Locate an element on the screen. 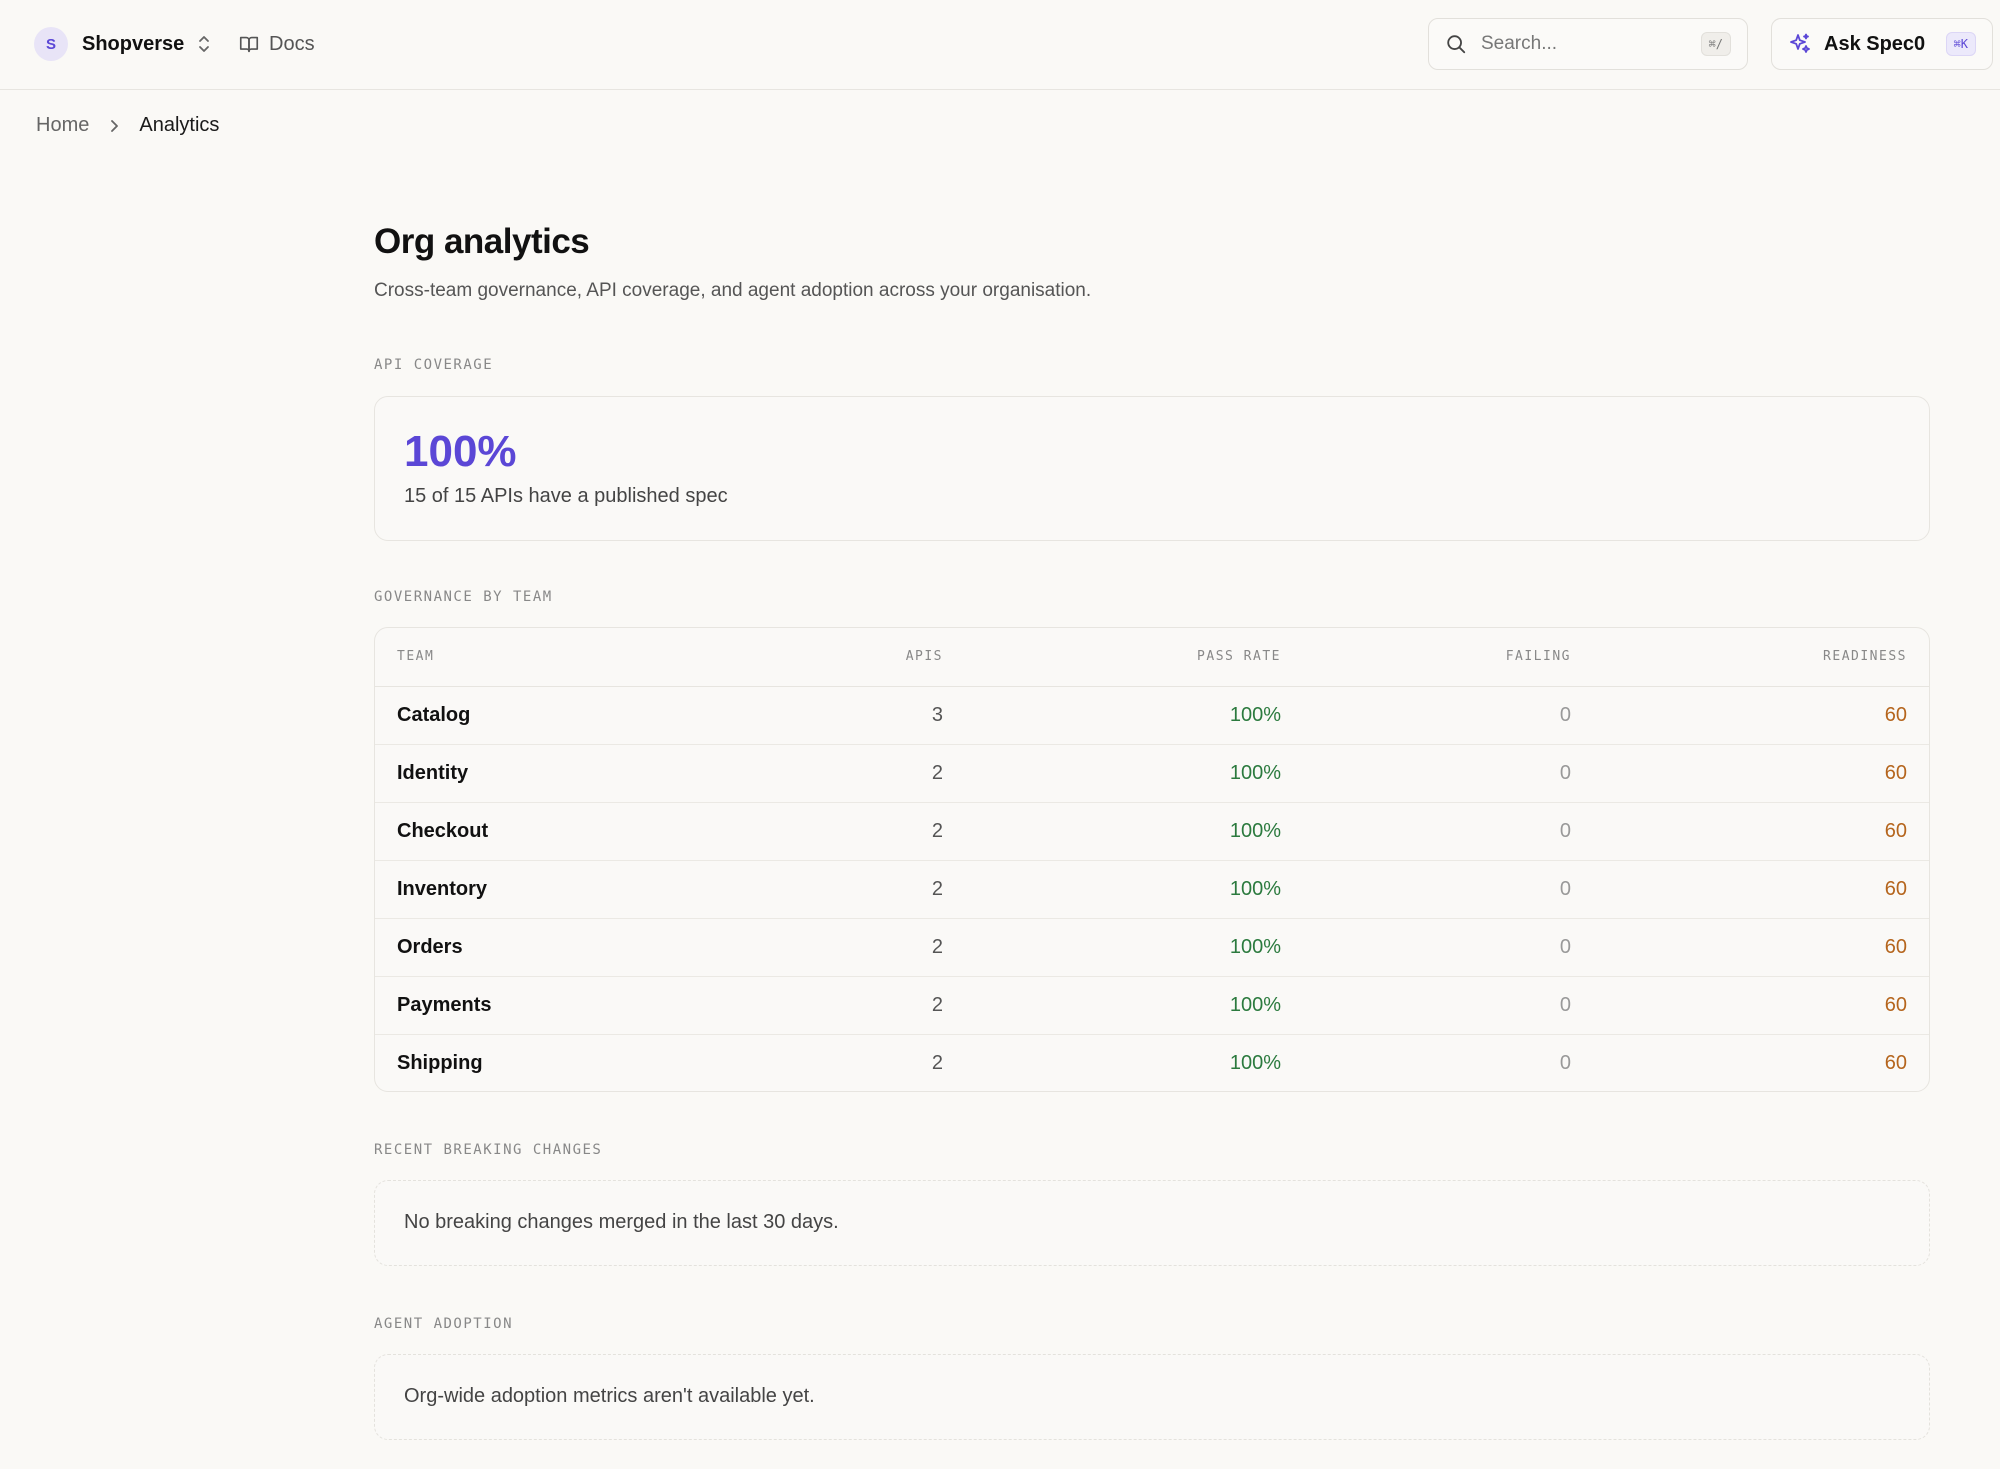  column-header-team: TEAM is located at coordinates (585, 657).